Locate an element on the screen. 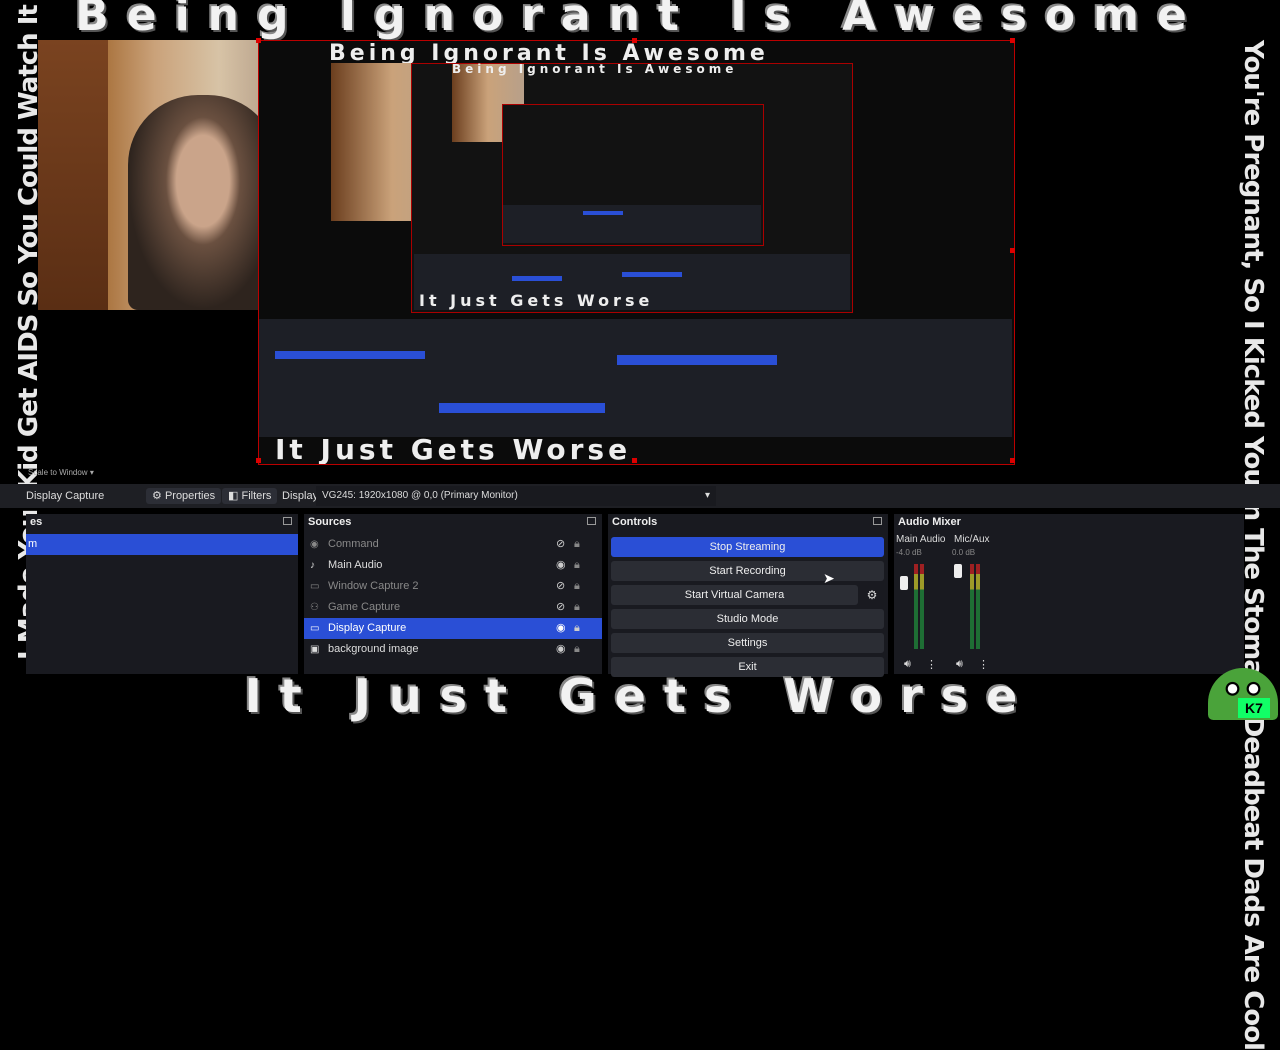 This screenshot has width=1280, height=1050. preview-nested-banner: Being Ignorant Is Awesome is located at coordinates (595, 69).